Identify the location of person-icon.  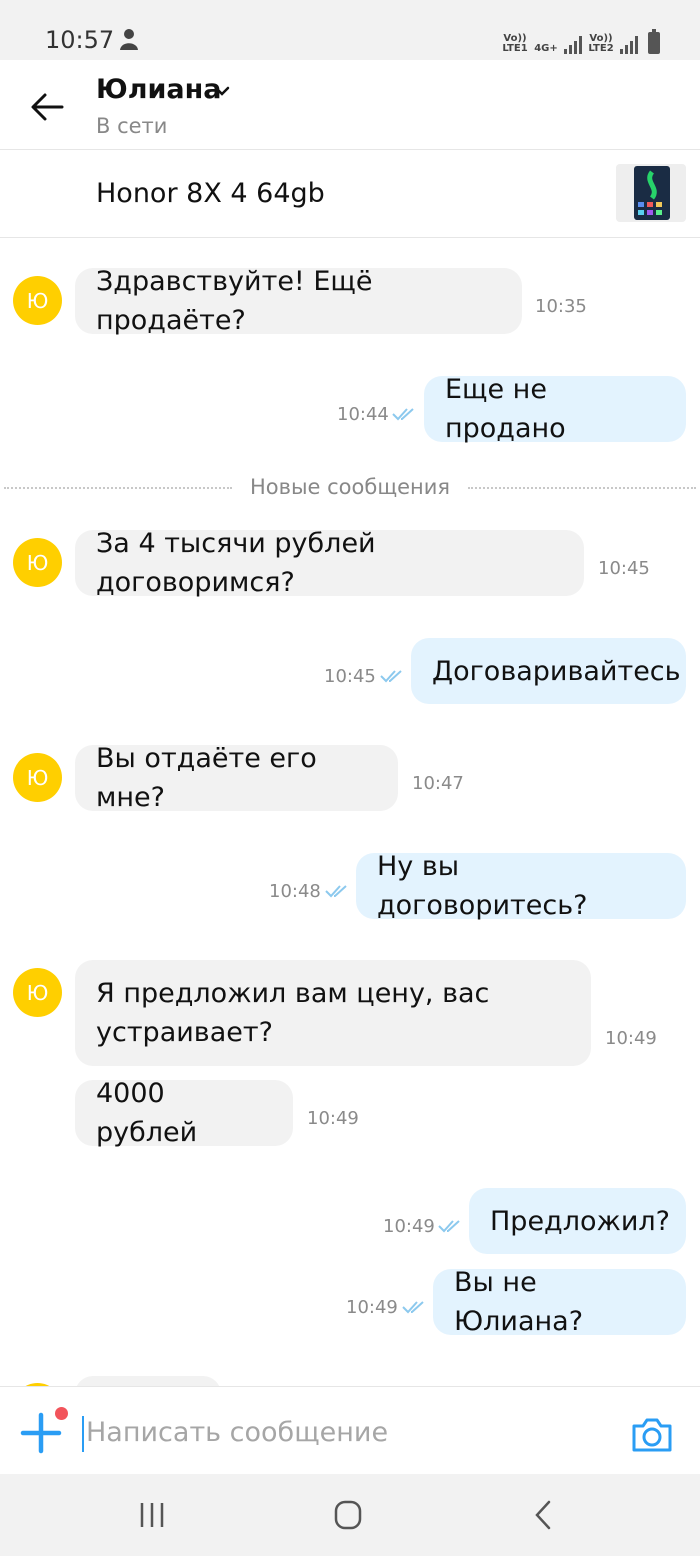
(129, 39).